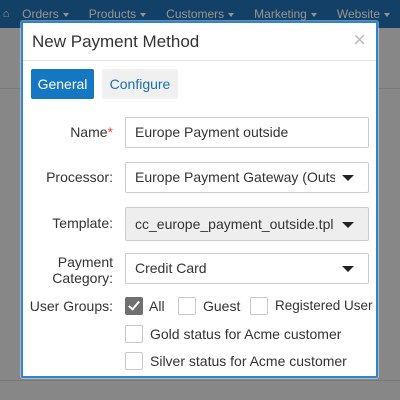  I want to click on checkmark-icon, so click(134, 304).